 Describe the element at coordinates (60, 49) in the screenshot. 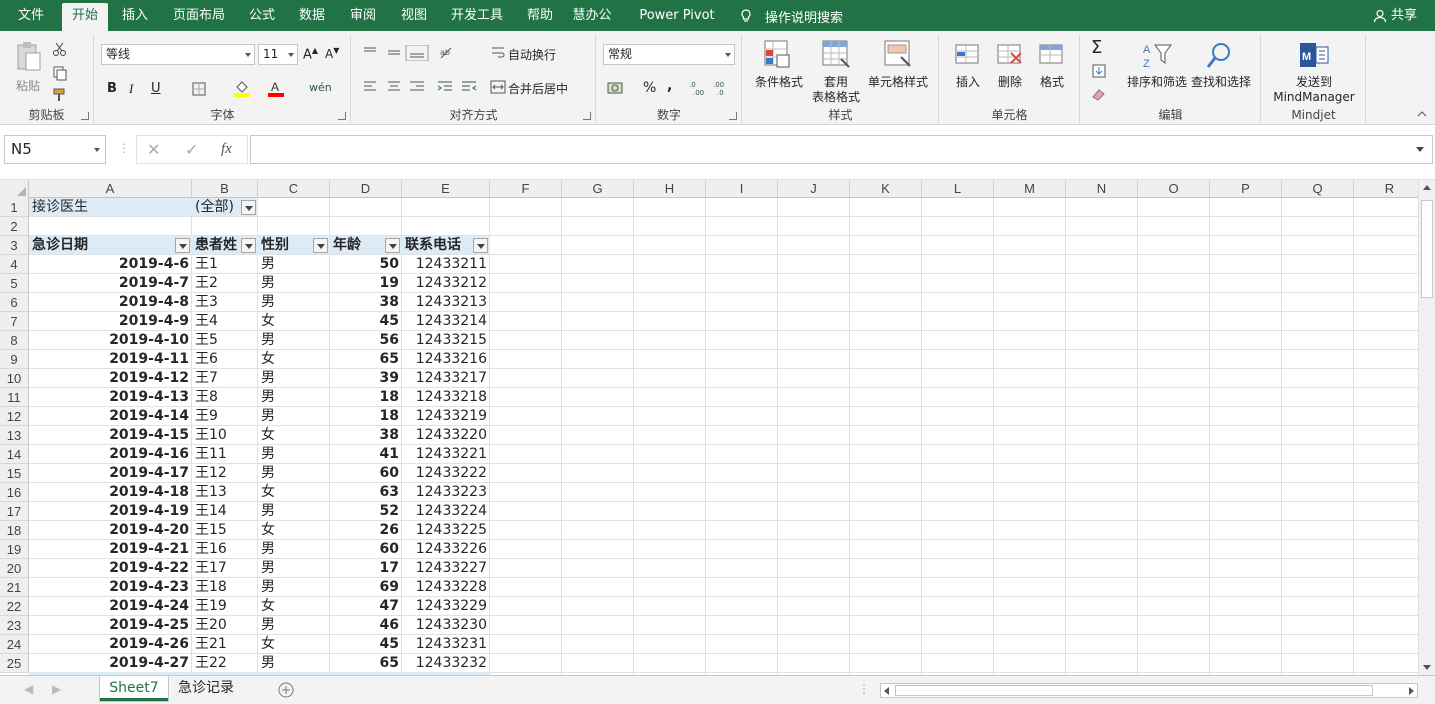

I see `cut-icon` at that location.